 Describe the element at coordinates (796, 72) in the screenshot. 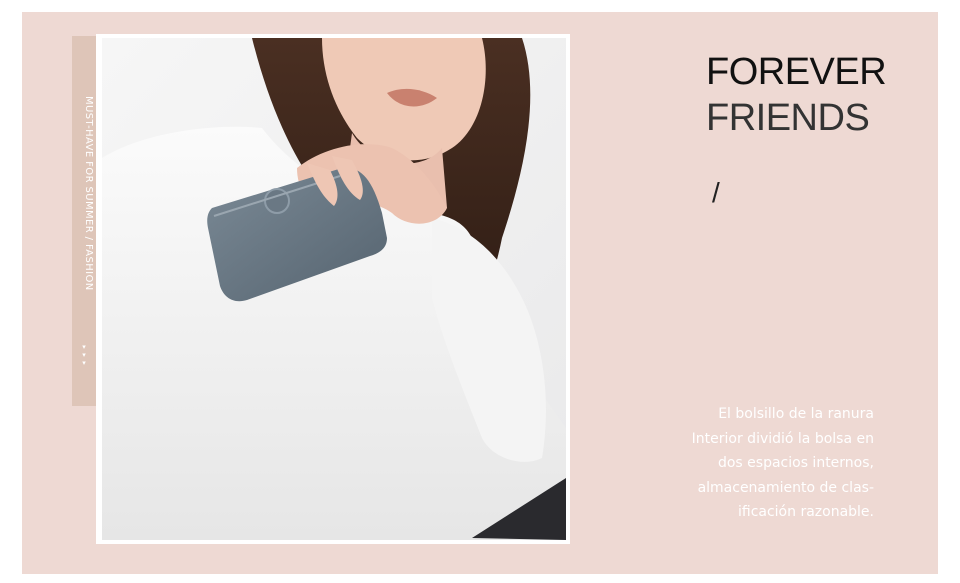

I see `headline-line-1: FOREVER` at that location.